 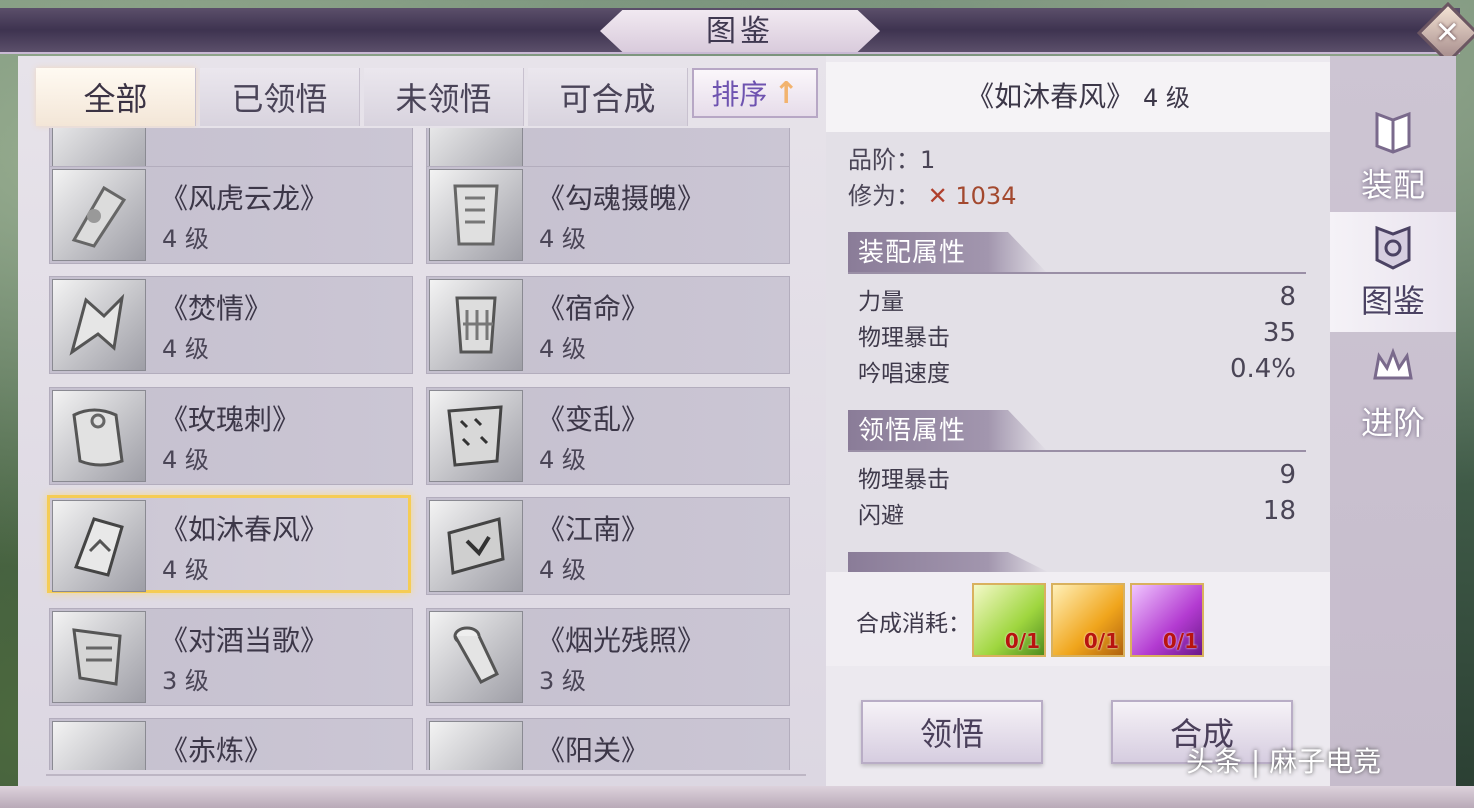 I want to click on side-tab-label: 进阶, so click(x=1392, y=423).